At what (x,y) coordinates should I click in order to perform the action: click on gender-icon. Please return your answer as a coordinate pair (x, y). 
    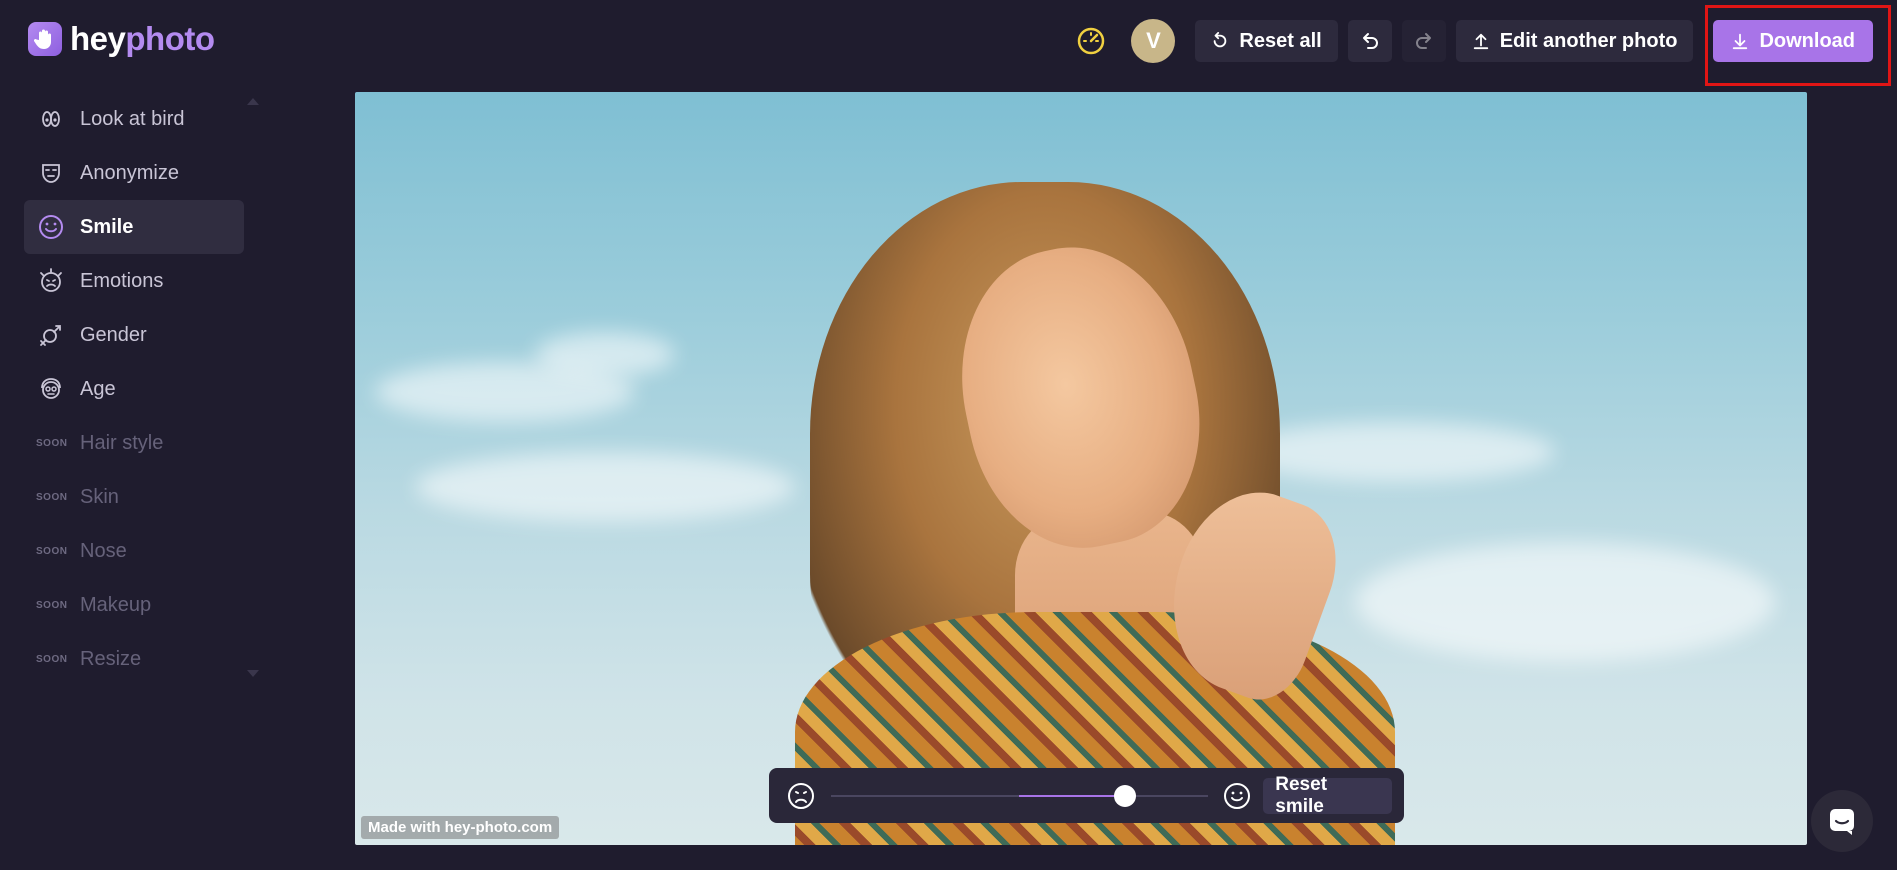
    Looking at the image, I should click on (51, 335).